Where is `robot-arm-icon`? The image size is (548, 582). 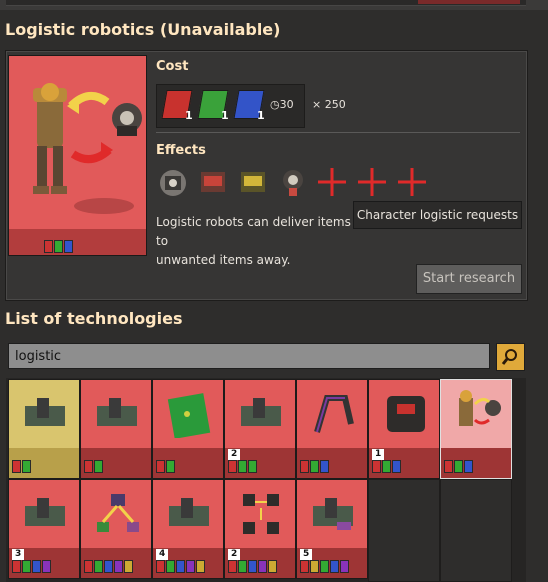
robot-arm-icon is located at coordinates (334, 414).